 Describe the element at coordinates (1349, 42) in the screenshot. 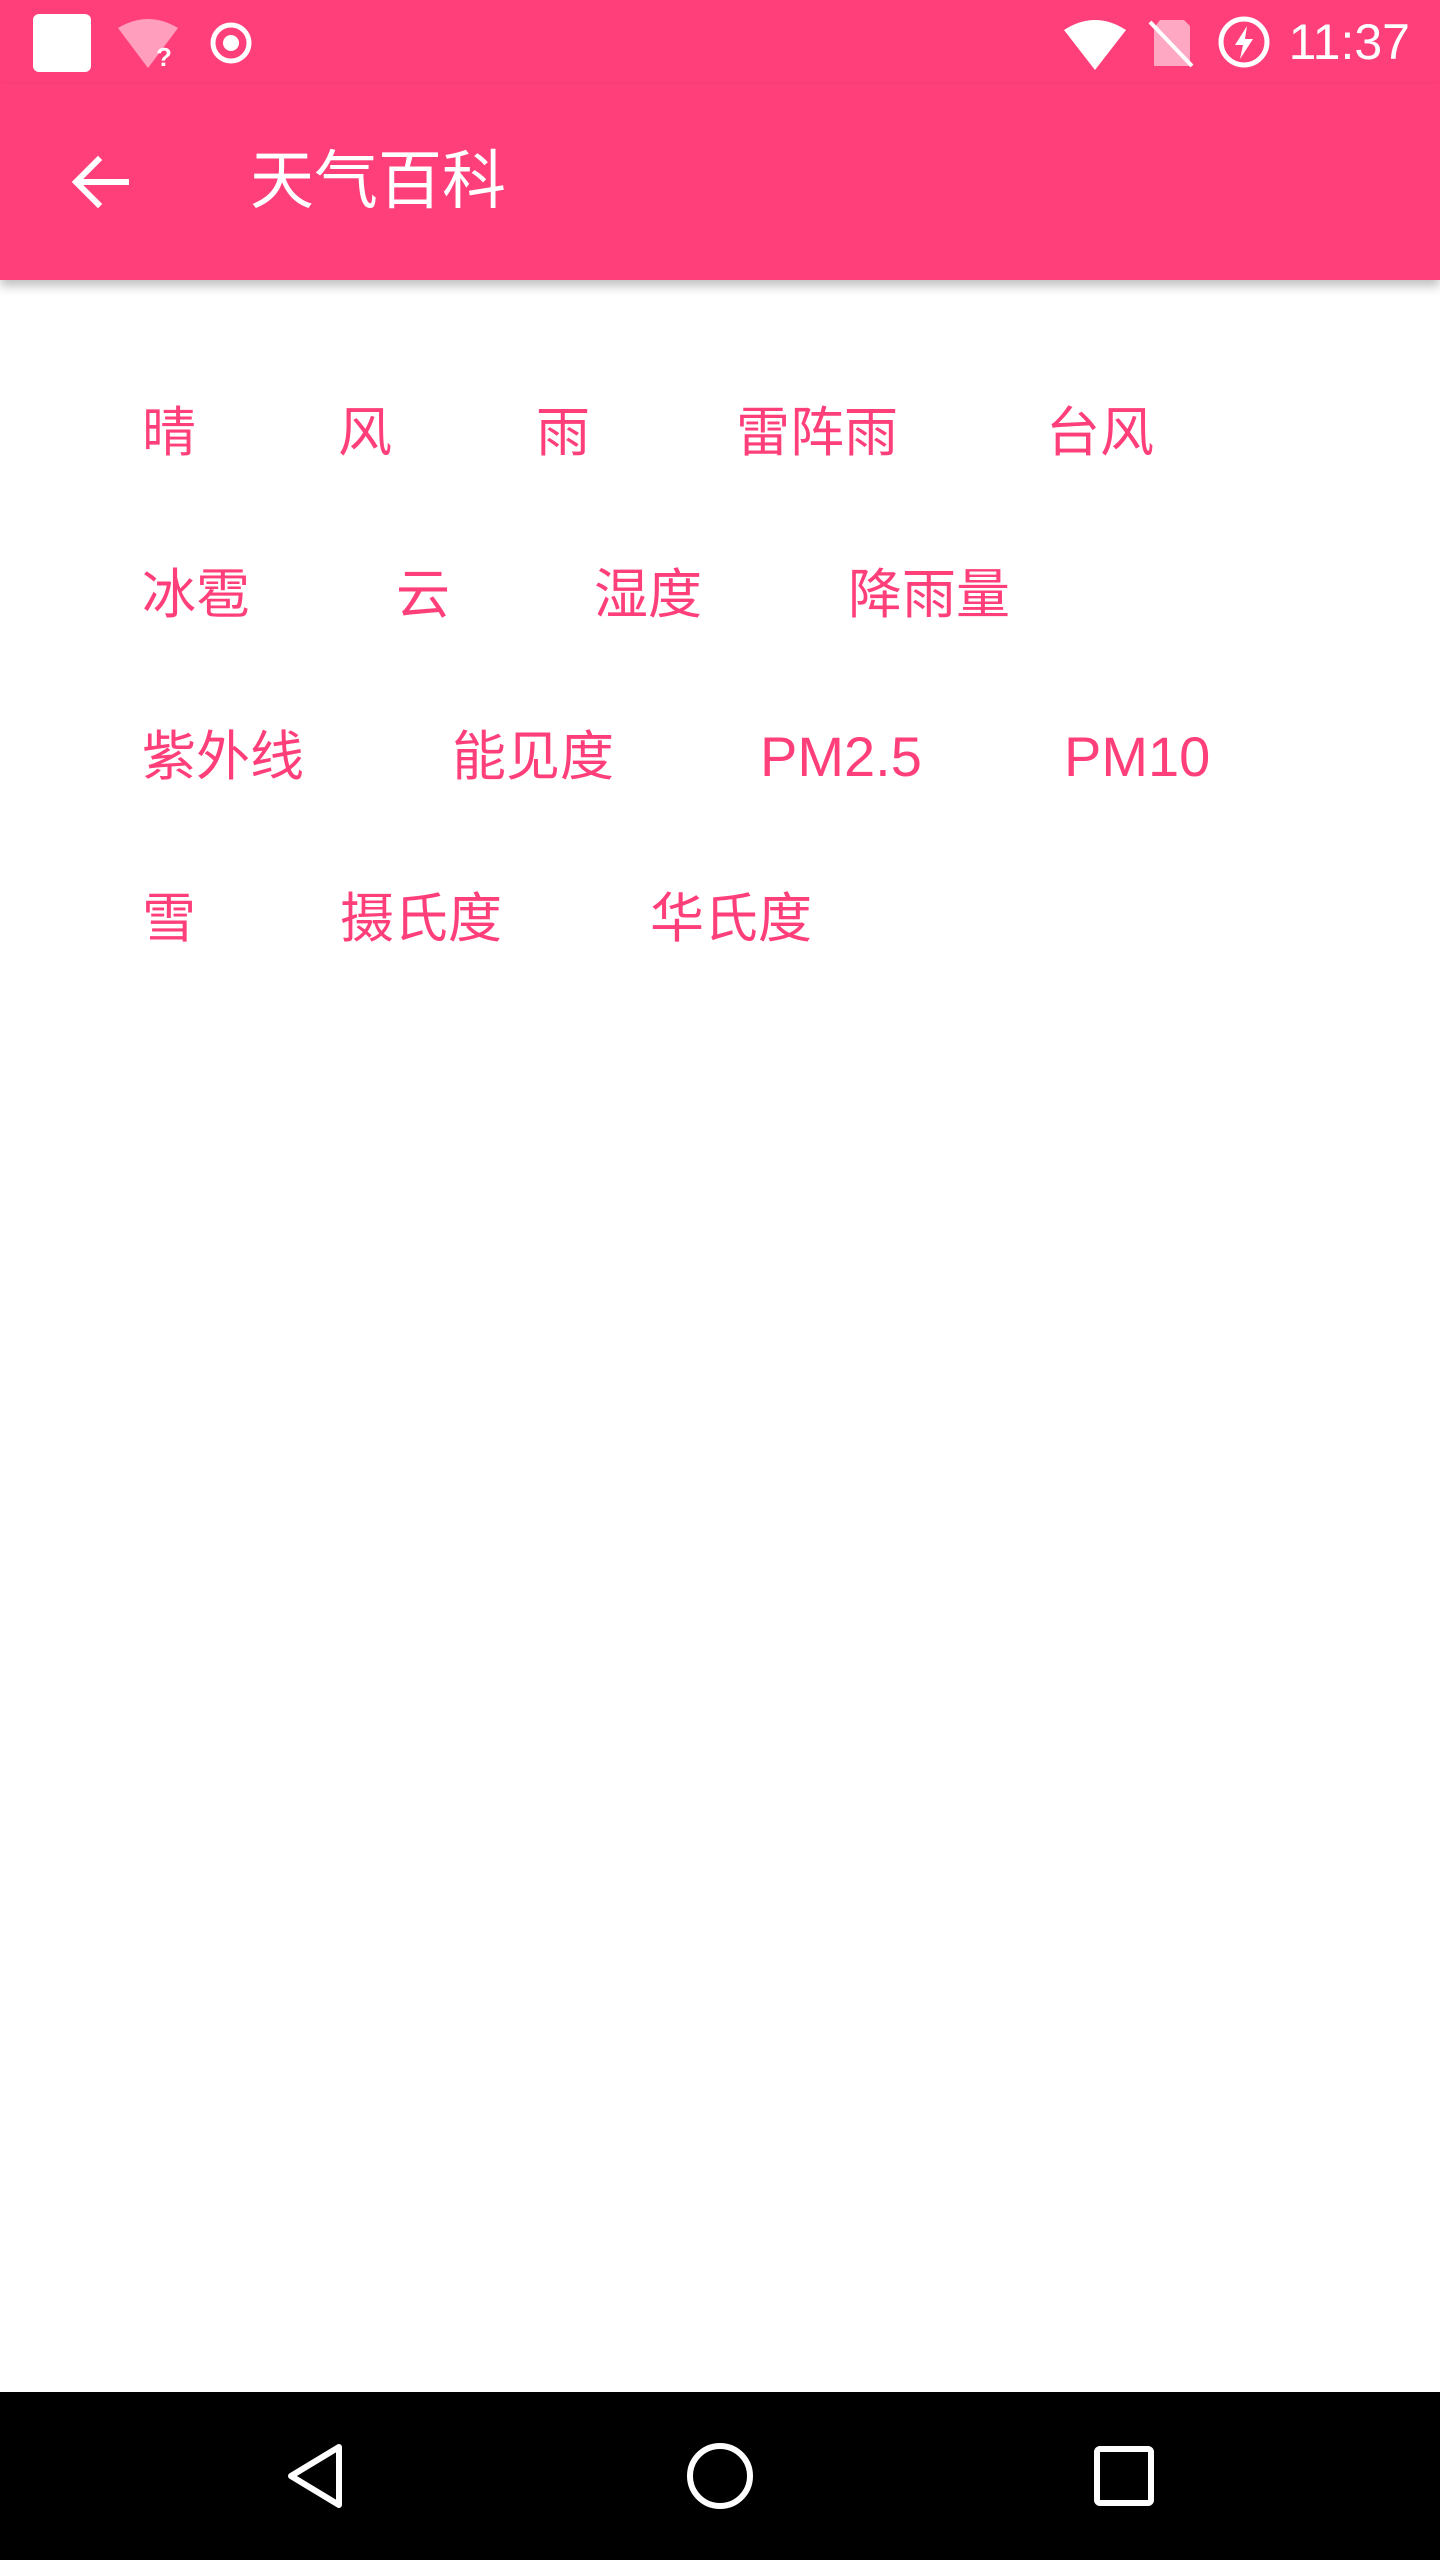

I see `status-clock: 11:37` at that location.